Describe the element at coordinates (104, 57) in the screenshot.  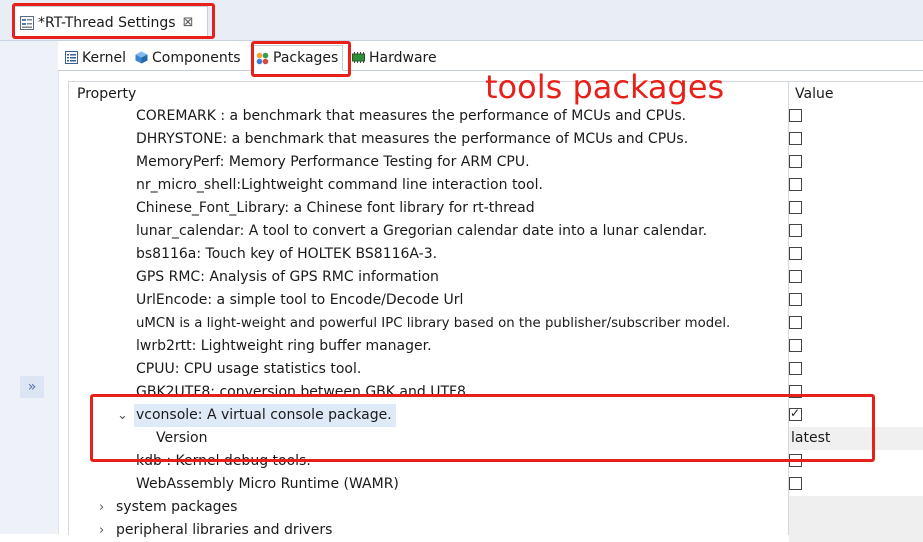
I see `tab-kernel-label: Kernel` at that location.